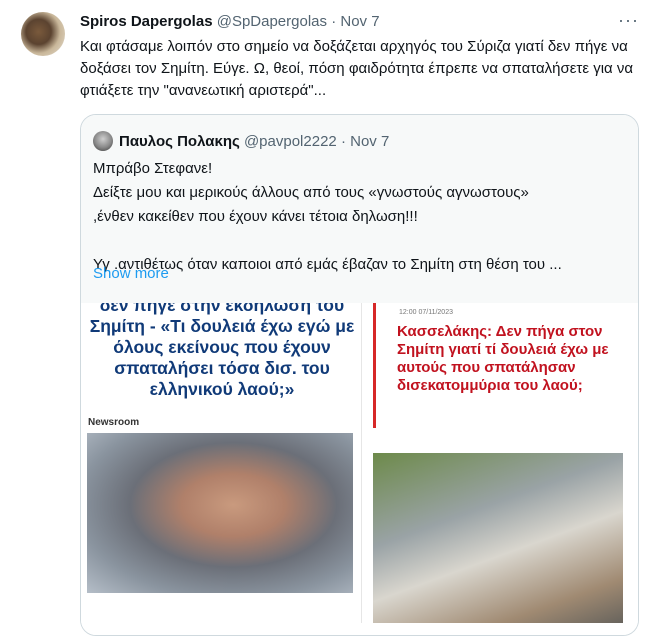 The image size is (650, 636). Describe the element at coordinates (272, 21) in the screenshot. I see `author-handle: @SpDapergolas` at that location.